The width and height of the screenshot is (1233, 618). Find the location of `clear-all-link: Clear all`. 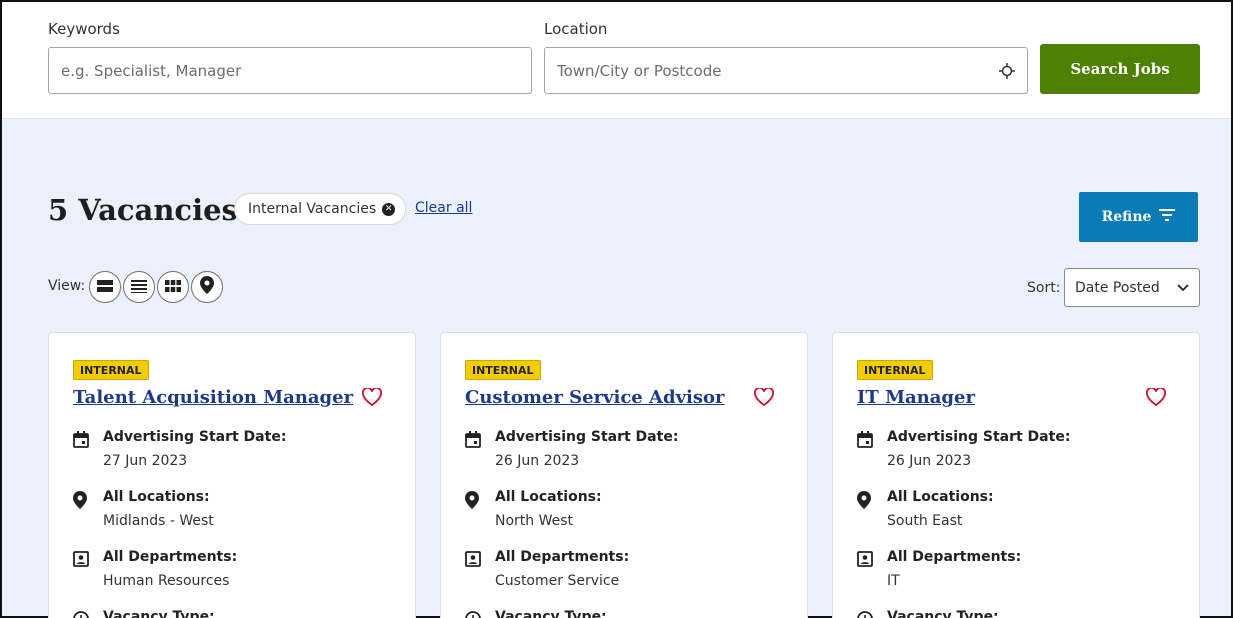

clear-all-link: Clear all is located at coordinates (443, 208).